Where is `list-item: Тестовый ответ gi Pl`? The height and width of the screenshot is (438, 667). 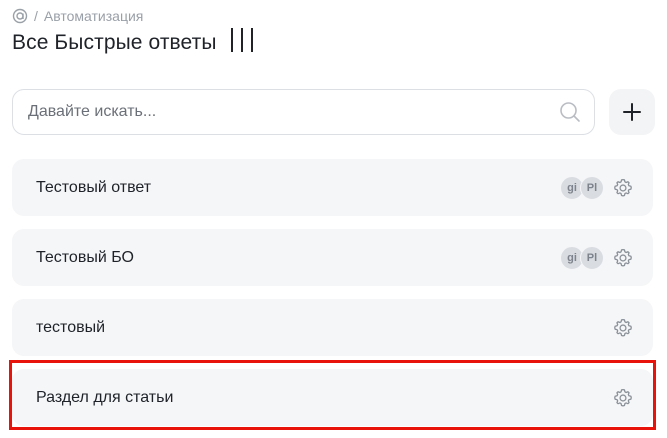
list-item: Тестовый ответ gi Pl is located at coordinates (332, 187).